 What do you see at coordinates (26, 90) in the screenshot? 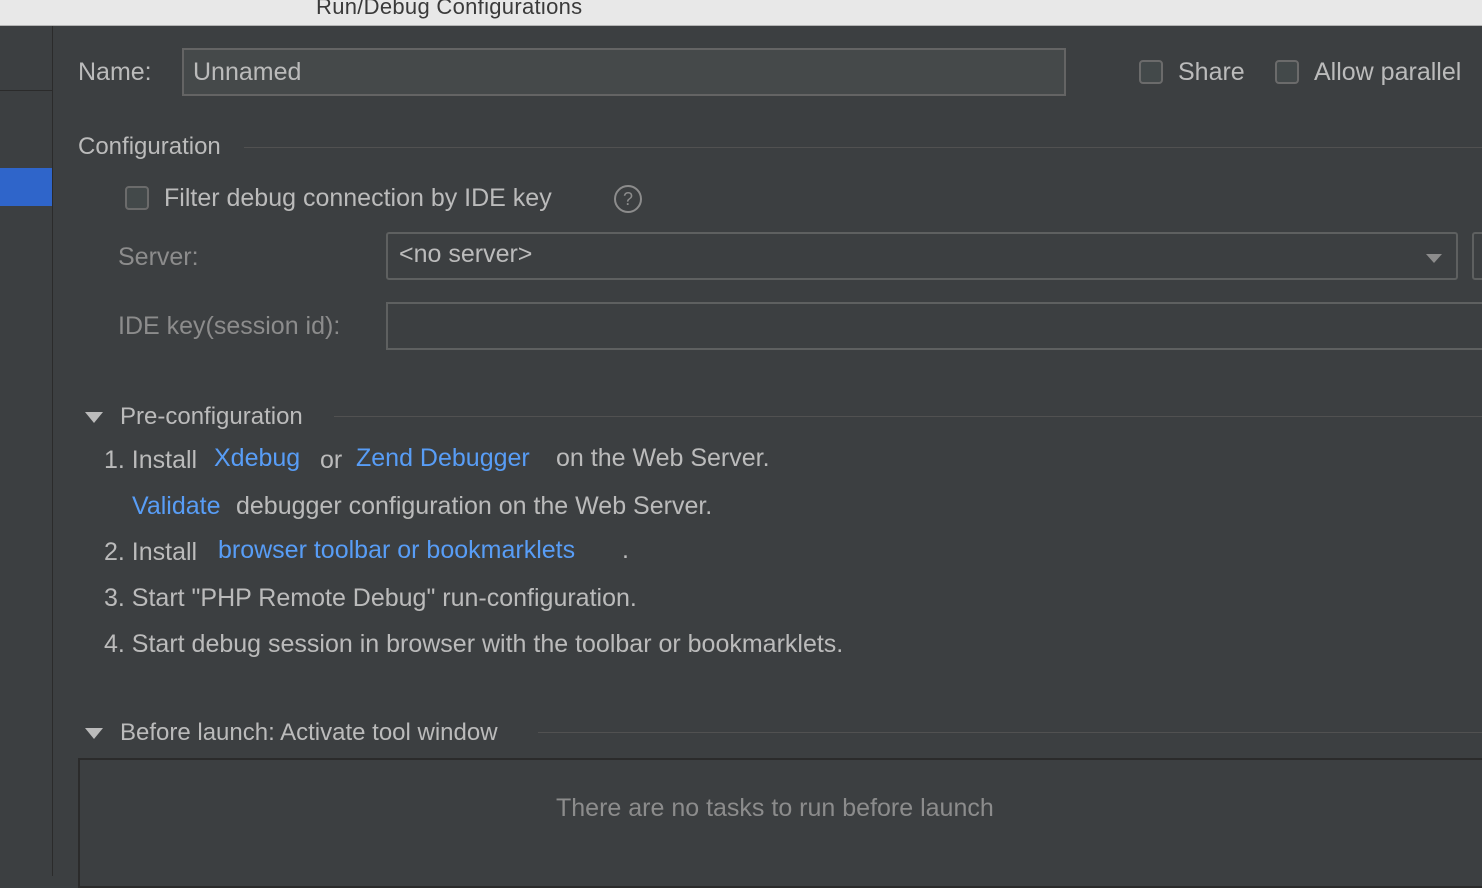
I see `sidebar-divider` at bounding box center [26, 90].